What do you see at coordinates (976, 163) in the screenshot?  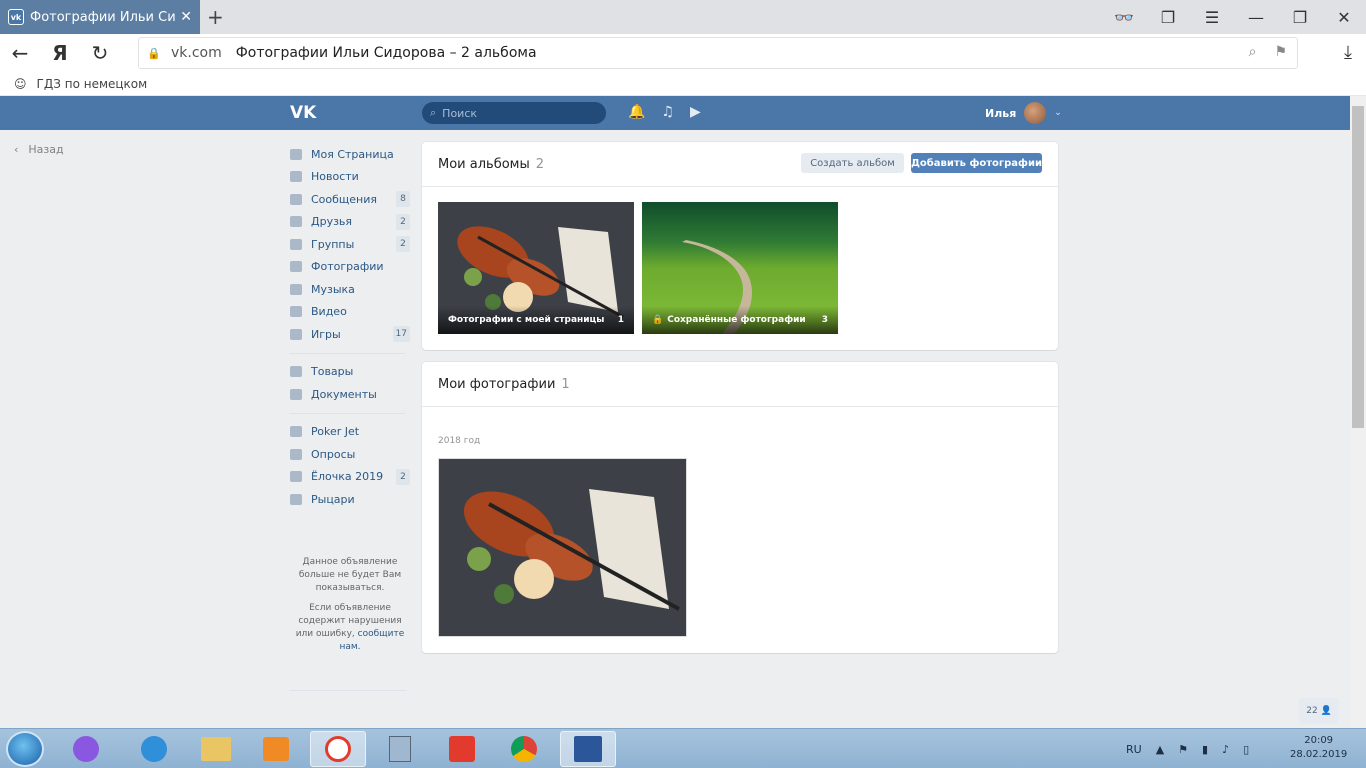 I see `add-photos-button: Добавить фотографии` at bounding box center [976, 163].